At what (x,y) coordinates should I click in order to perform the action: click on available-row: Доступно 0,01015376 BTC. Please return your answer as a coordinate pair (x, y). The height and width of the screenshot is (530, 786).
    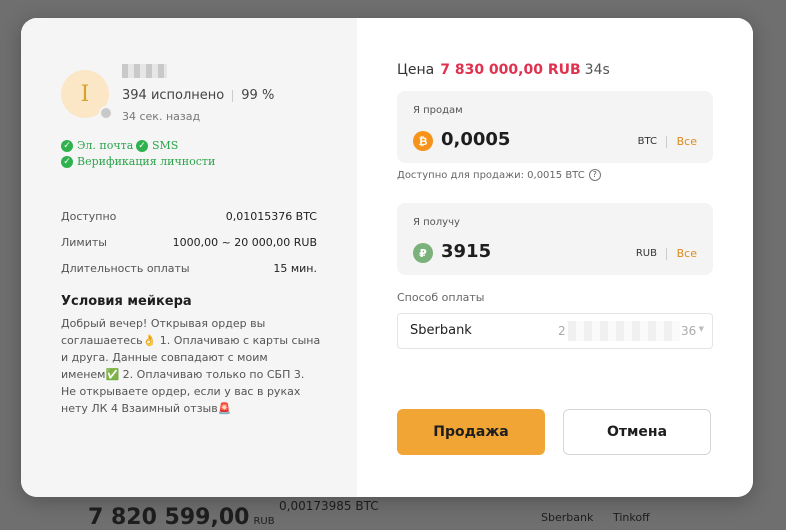
    Looking at the image, I should click on (189, 216).